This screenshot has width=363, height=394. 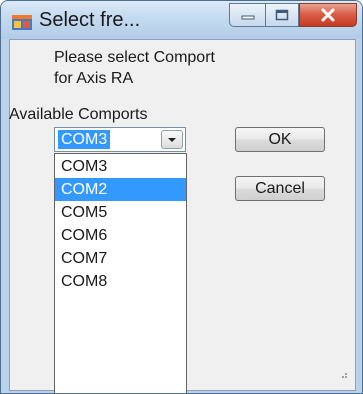 I want to click on cancel-button: Cancel, so click(x=280, y=188).